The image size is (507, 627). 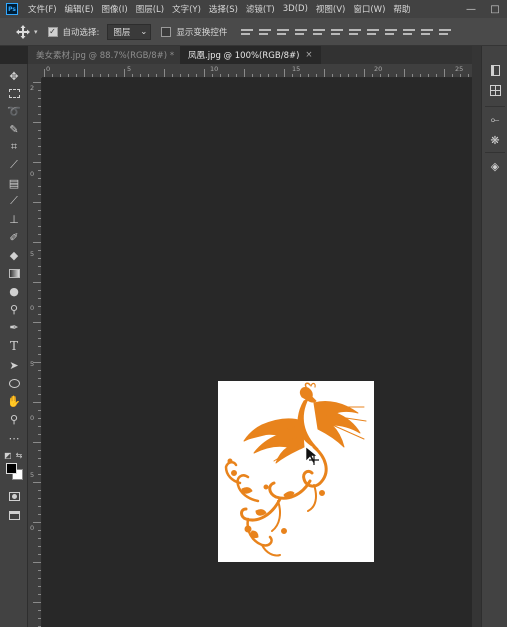 I want to click on zoom-tool-icon: ⚲, so click(x=14, y=419).